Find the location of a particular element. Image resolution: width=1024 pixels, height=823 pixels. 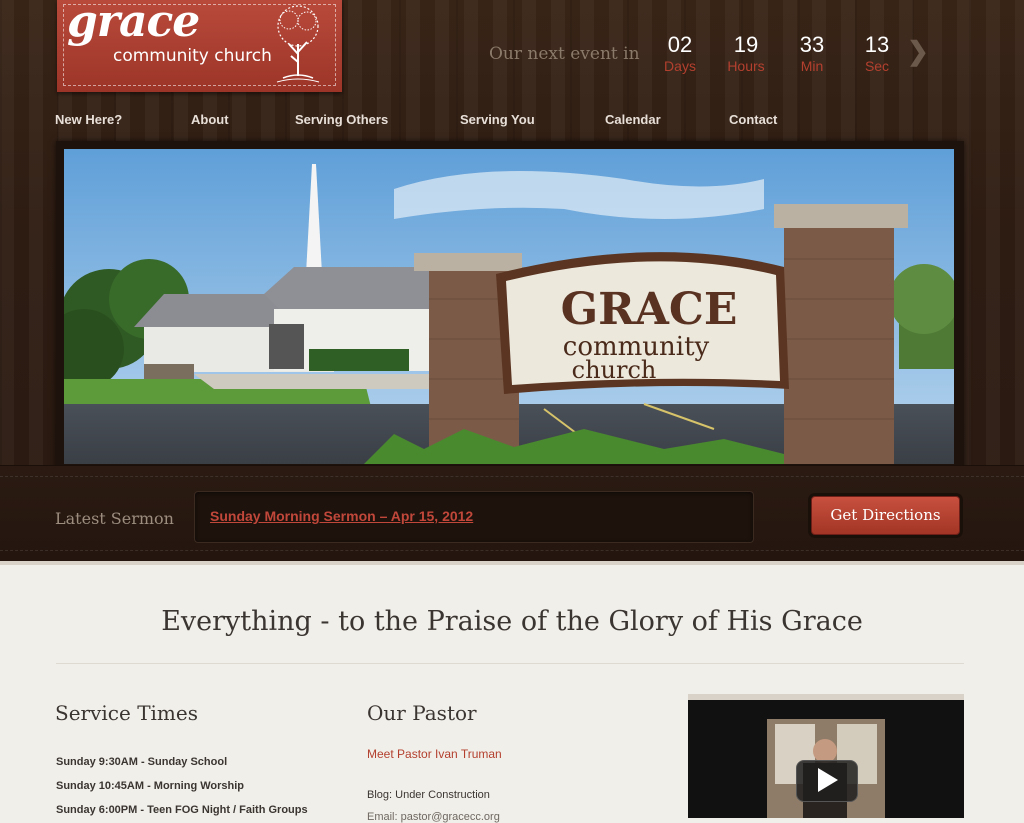

meet-pastor-link: Meet Pastor Ivan Truman is located at coordinates (434, 754).